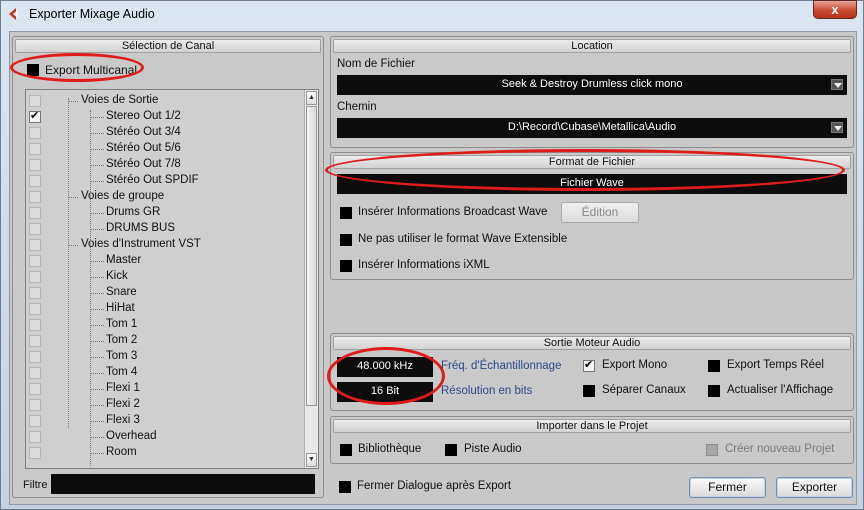  I want to click on tree-scrollbar: ▲ ▼, so click(311, 279).